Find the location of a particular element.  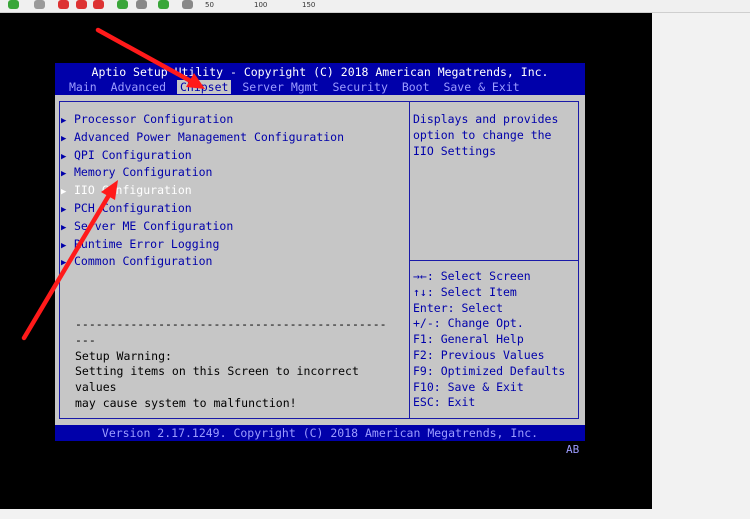

annotation-arrow-chipset is located at coordinates (150, 58).